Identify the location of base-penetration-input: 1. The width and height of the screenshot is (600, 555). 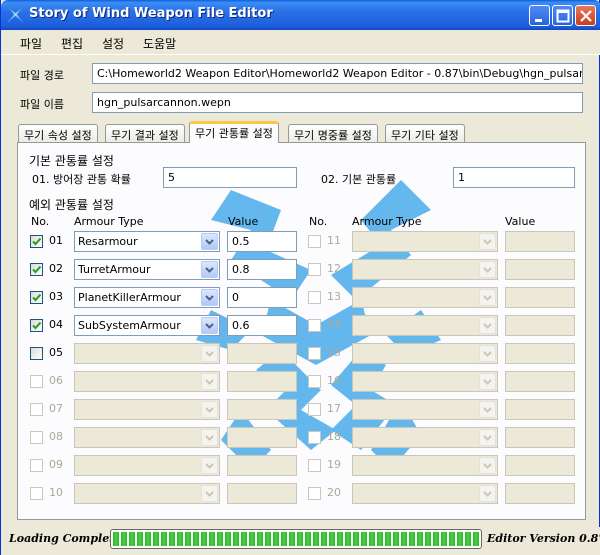
(514, 177).